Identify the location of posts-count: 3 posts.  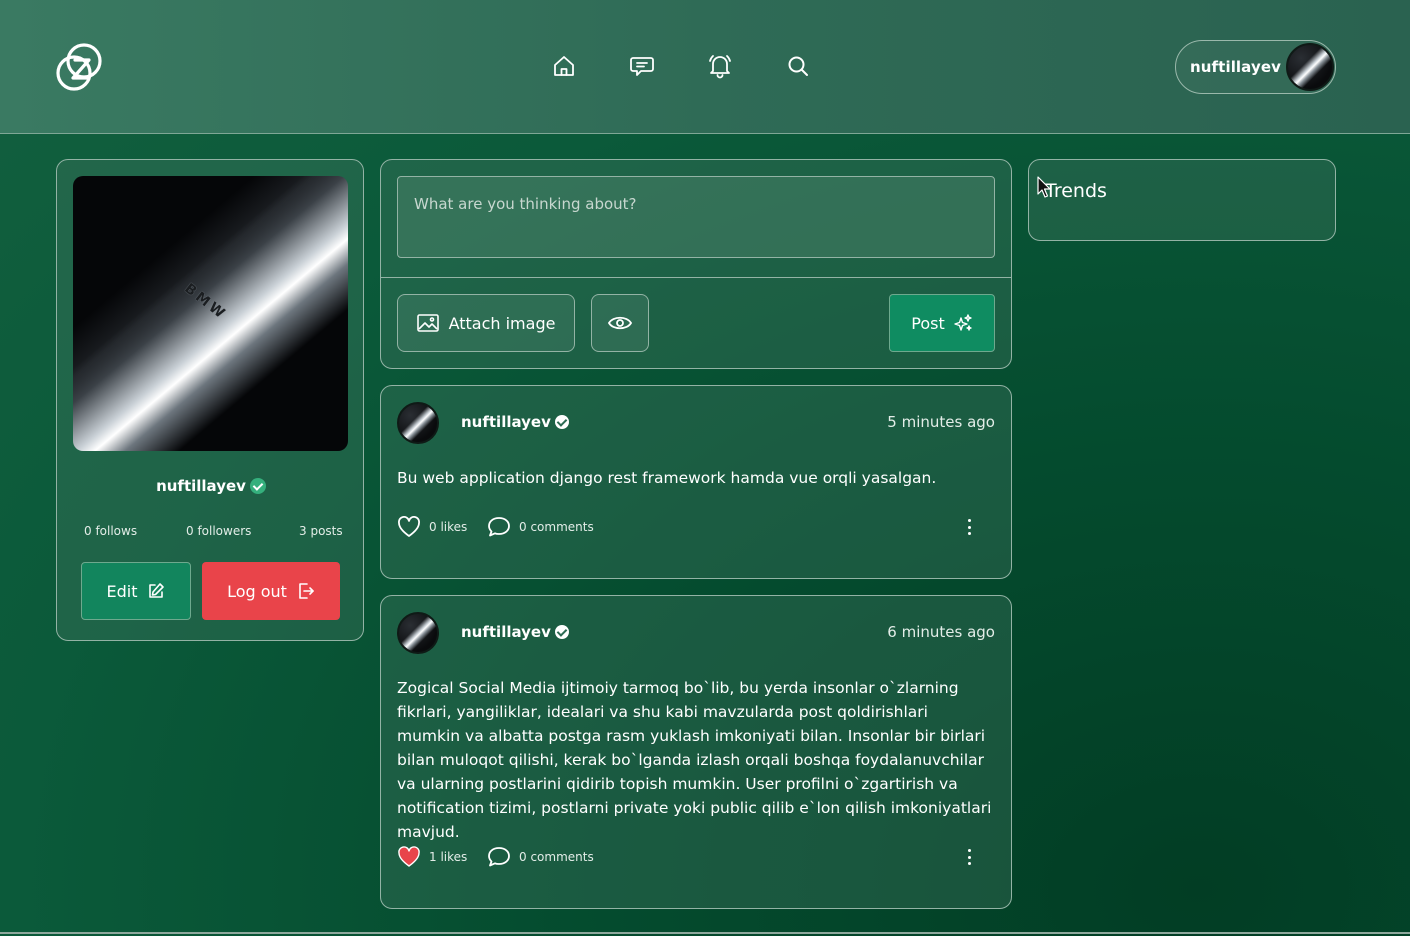
(321, 531).